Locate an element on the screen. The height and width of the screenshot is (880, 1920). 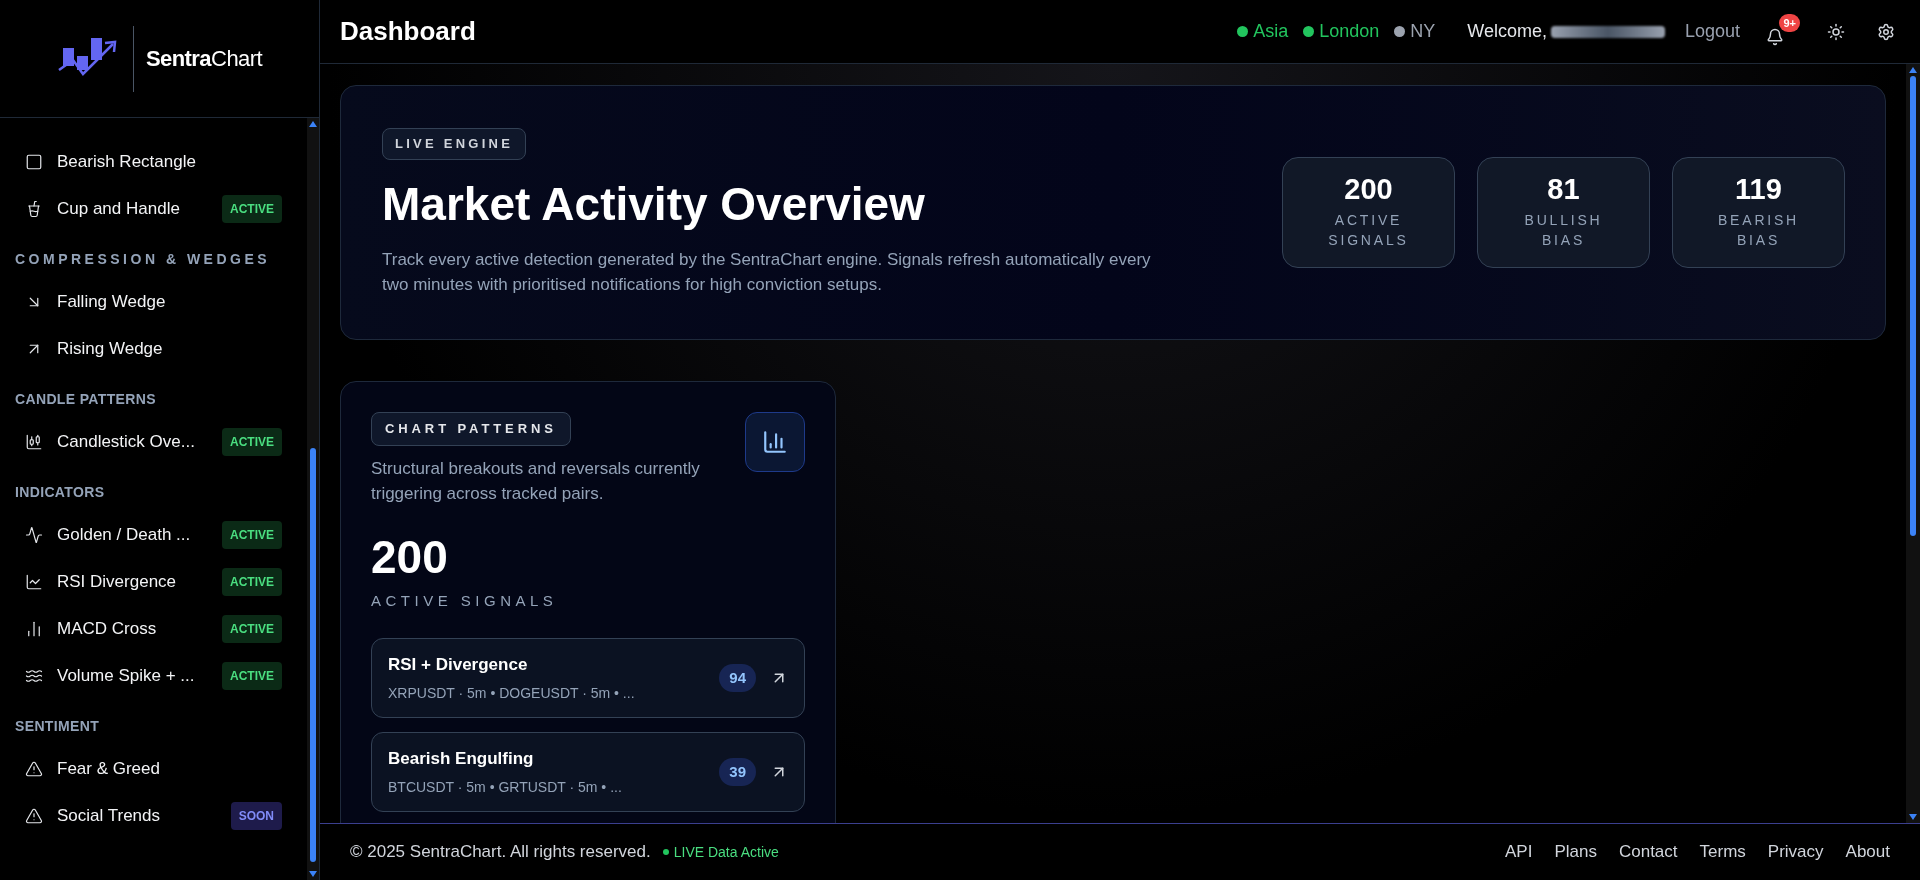
hero-heading: Market Activity Overview is located at coordinates (653, 204).